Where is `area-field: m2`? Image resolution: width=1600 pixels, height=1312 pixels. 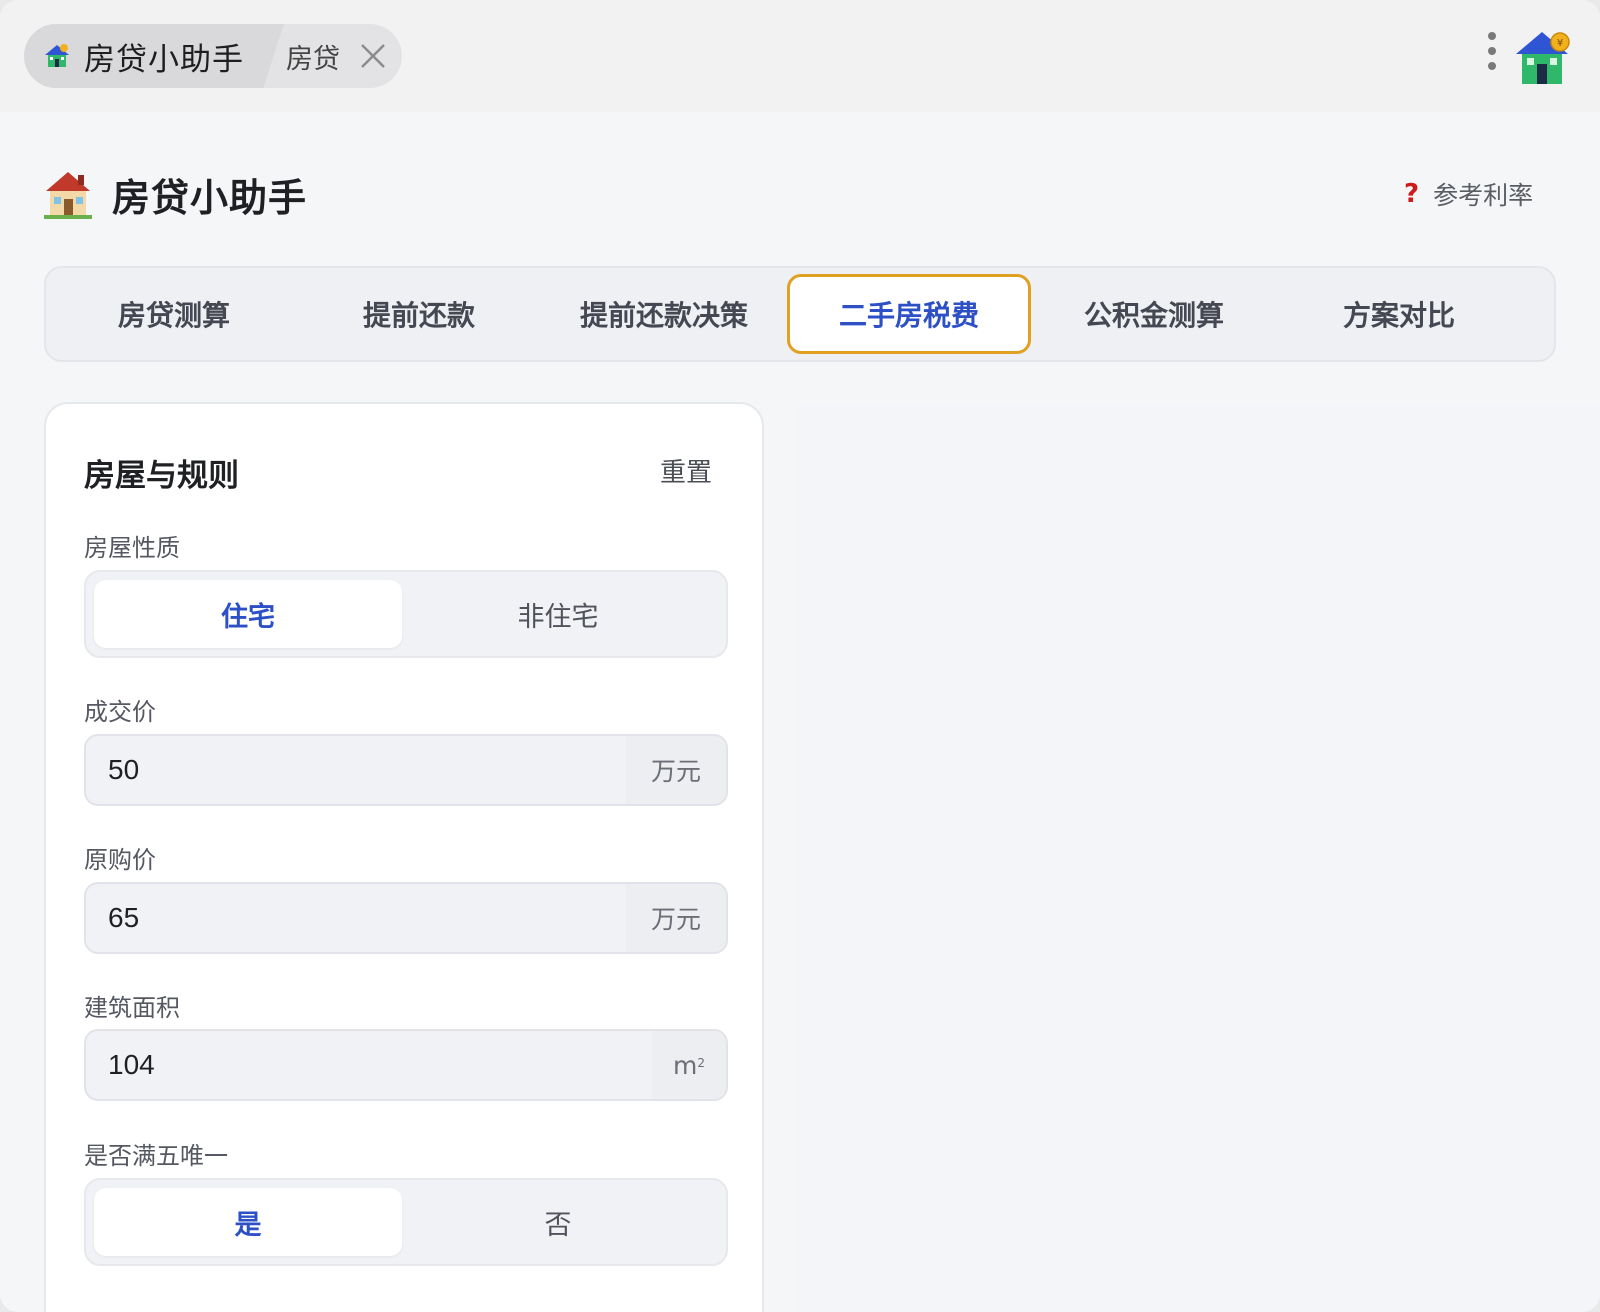
area-field: m2 is located at coordinates (406, 1065).